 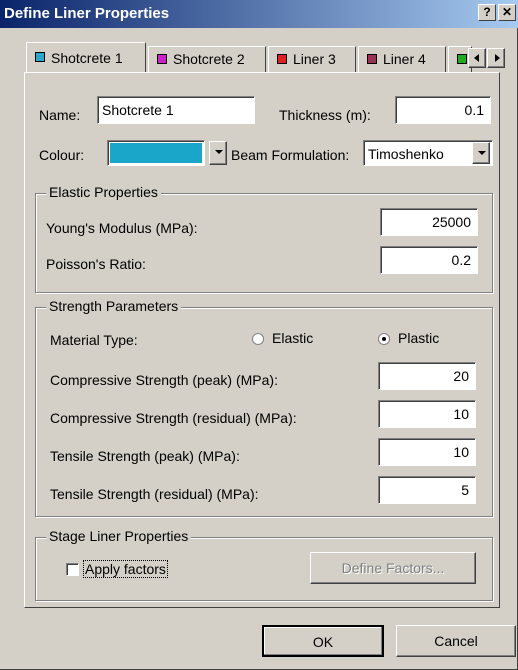 I want to click on youngs-modulus-label: Young's Modulus (MPa):, so click(x=122, y=228).